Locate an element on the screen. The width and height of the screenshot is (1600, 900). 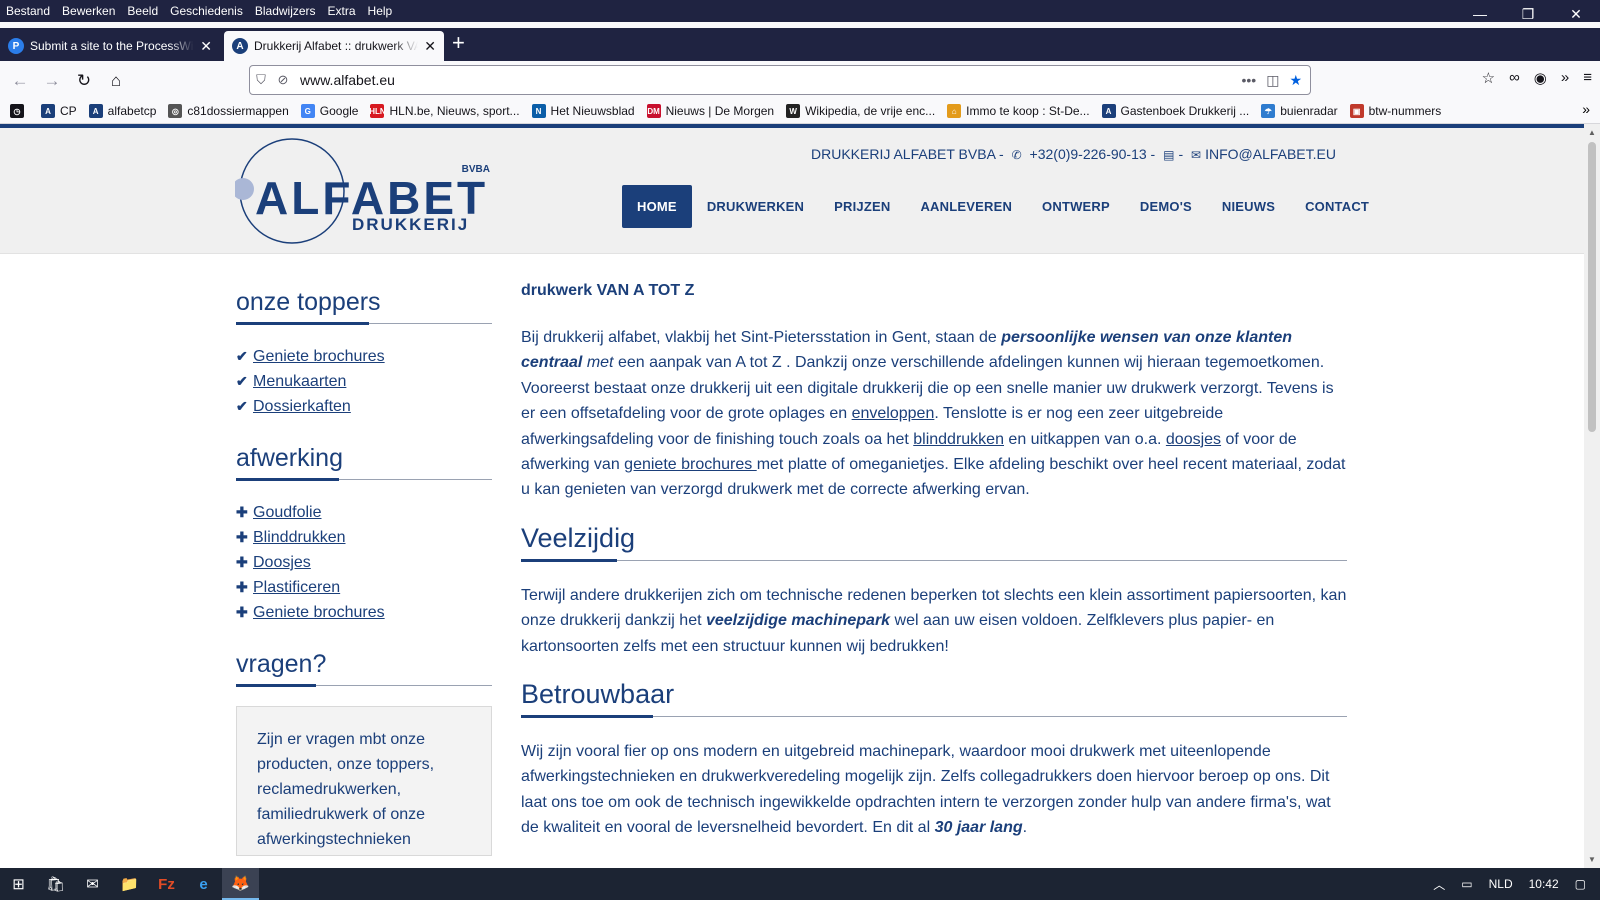
notification-icon: ▢ is located at coordinates (1580, 884).